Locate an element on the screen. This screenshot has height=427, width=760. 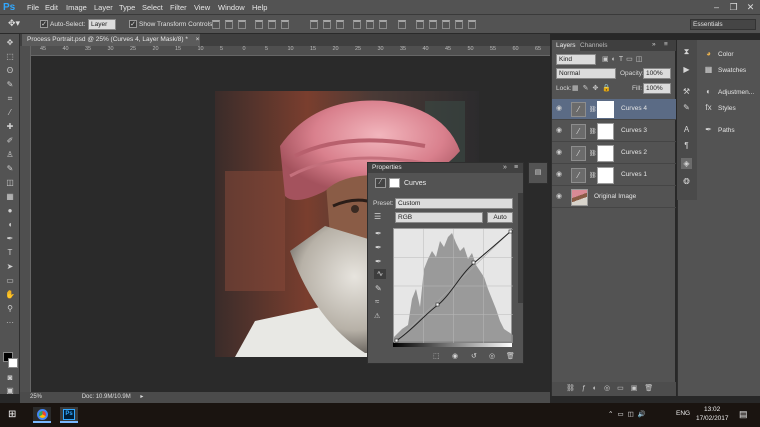
layer-row: ◉ Original Image is located at coordinates (614, 197).